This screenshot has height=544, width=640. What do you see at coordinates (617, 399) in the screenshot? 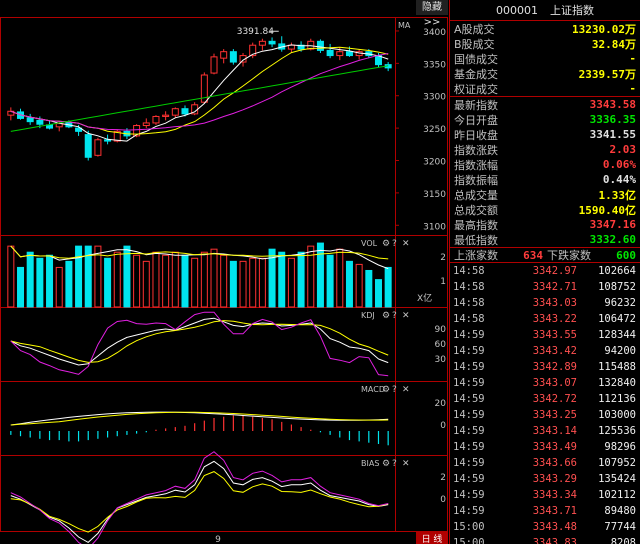
I see `tick-volume: 112136` at bounding box center [617, 399].